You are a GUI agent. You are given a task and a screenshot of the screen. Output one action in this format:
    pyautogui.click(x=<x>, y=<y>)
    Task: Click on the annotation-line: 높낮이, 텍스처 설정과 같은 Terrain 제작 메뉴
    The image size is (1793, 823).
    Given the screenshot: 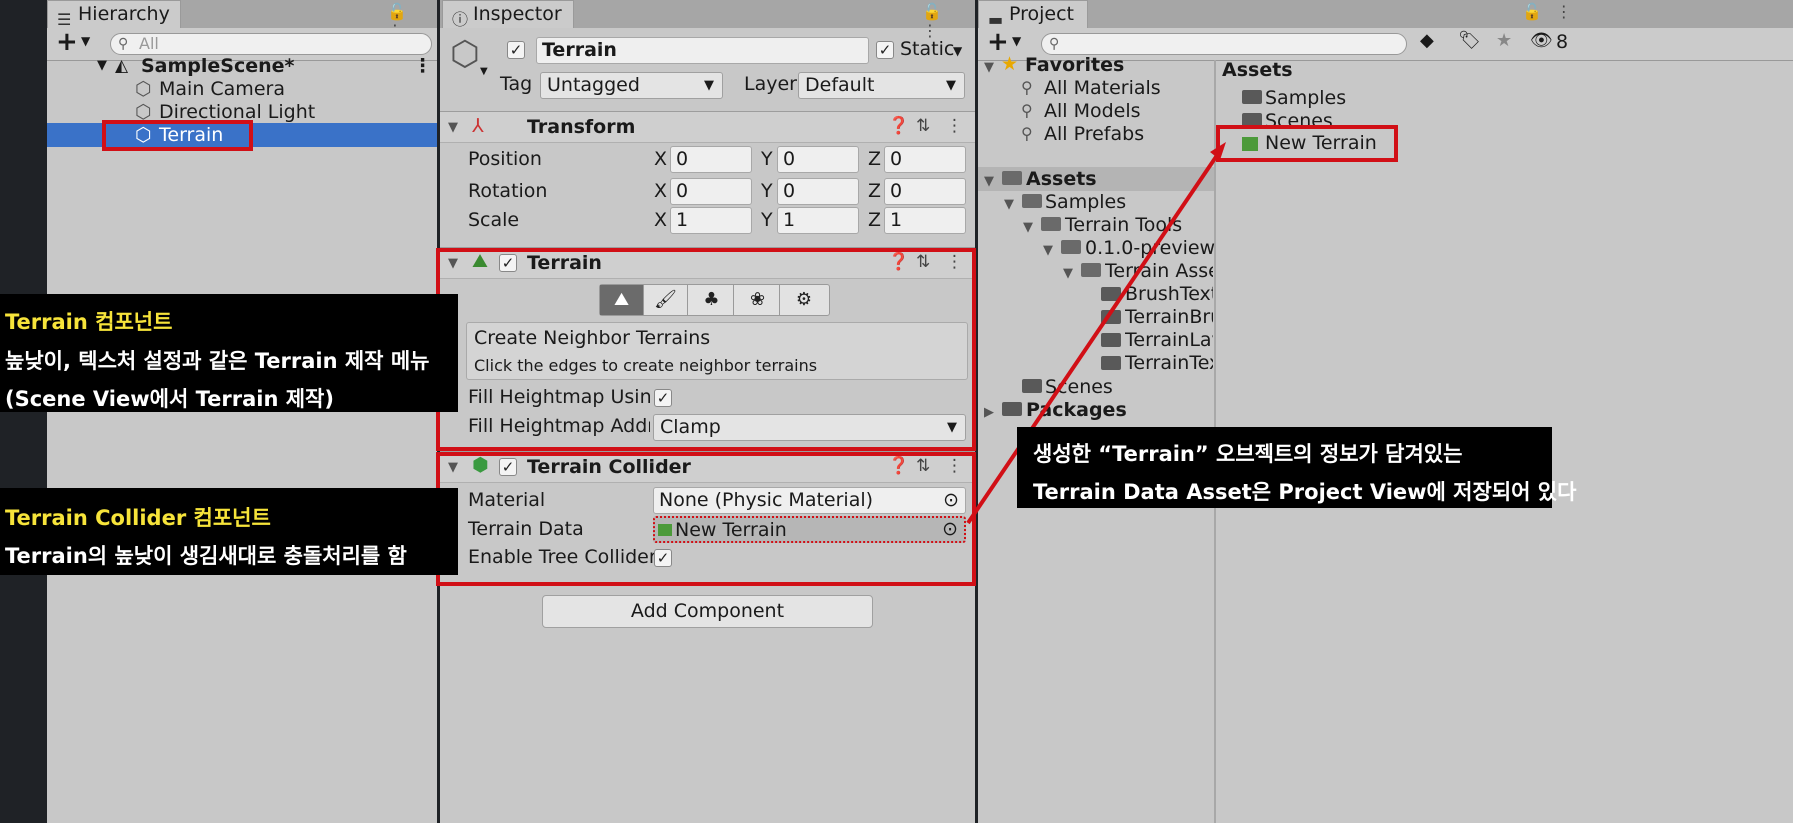 What is the action you would take?
    pyautogui.click(x=217, y=361)
    